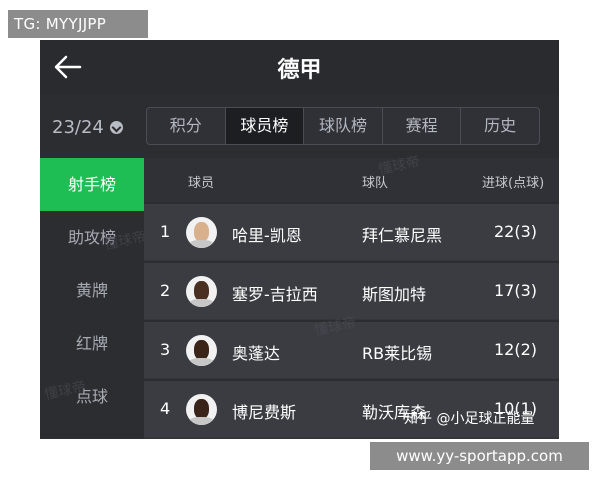 The image size is (600, 480). What do you see at coordinates (256, 353) in the screenshot?
I see `player-name: 奥蓬达` at bounding box center [256, 353].